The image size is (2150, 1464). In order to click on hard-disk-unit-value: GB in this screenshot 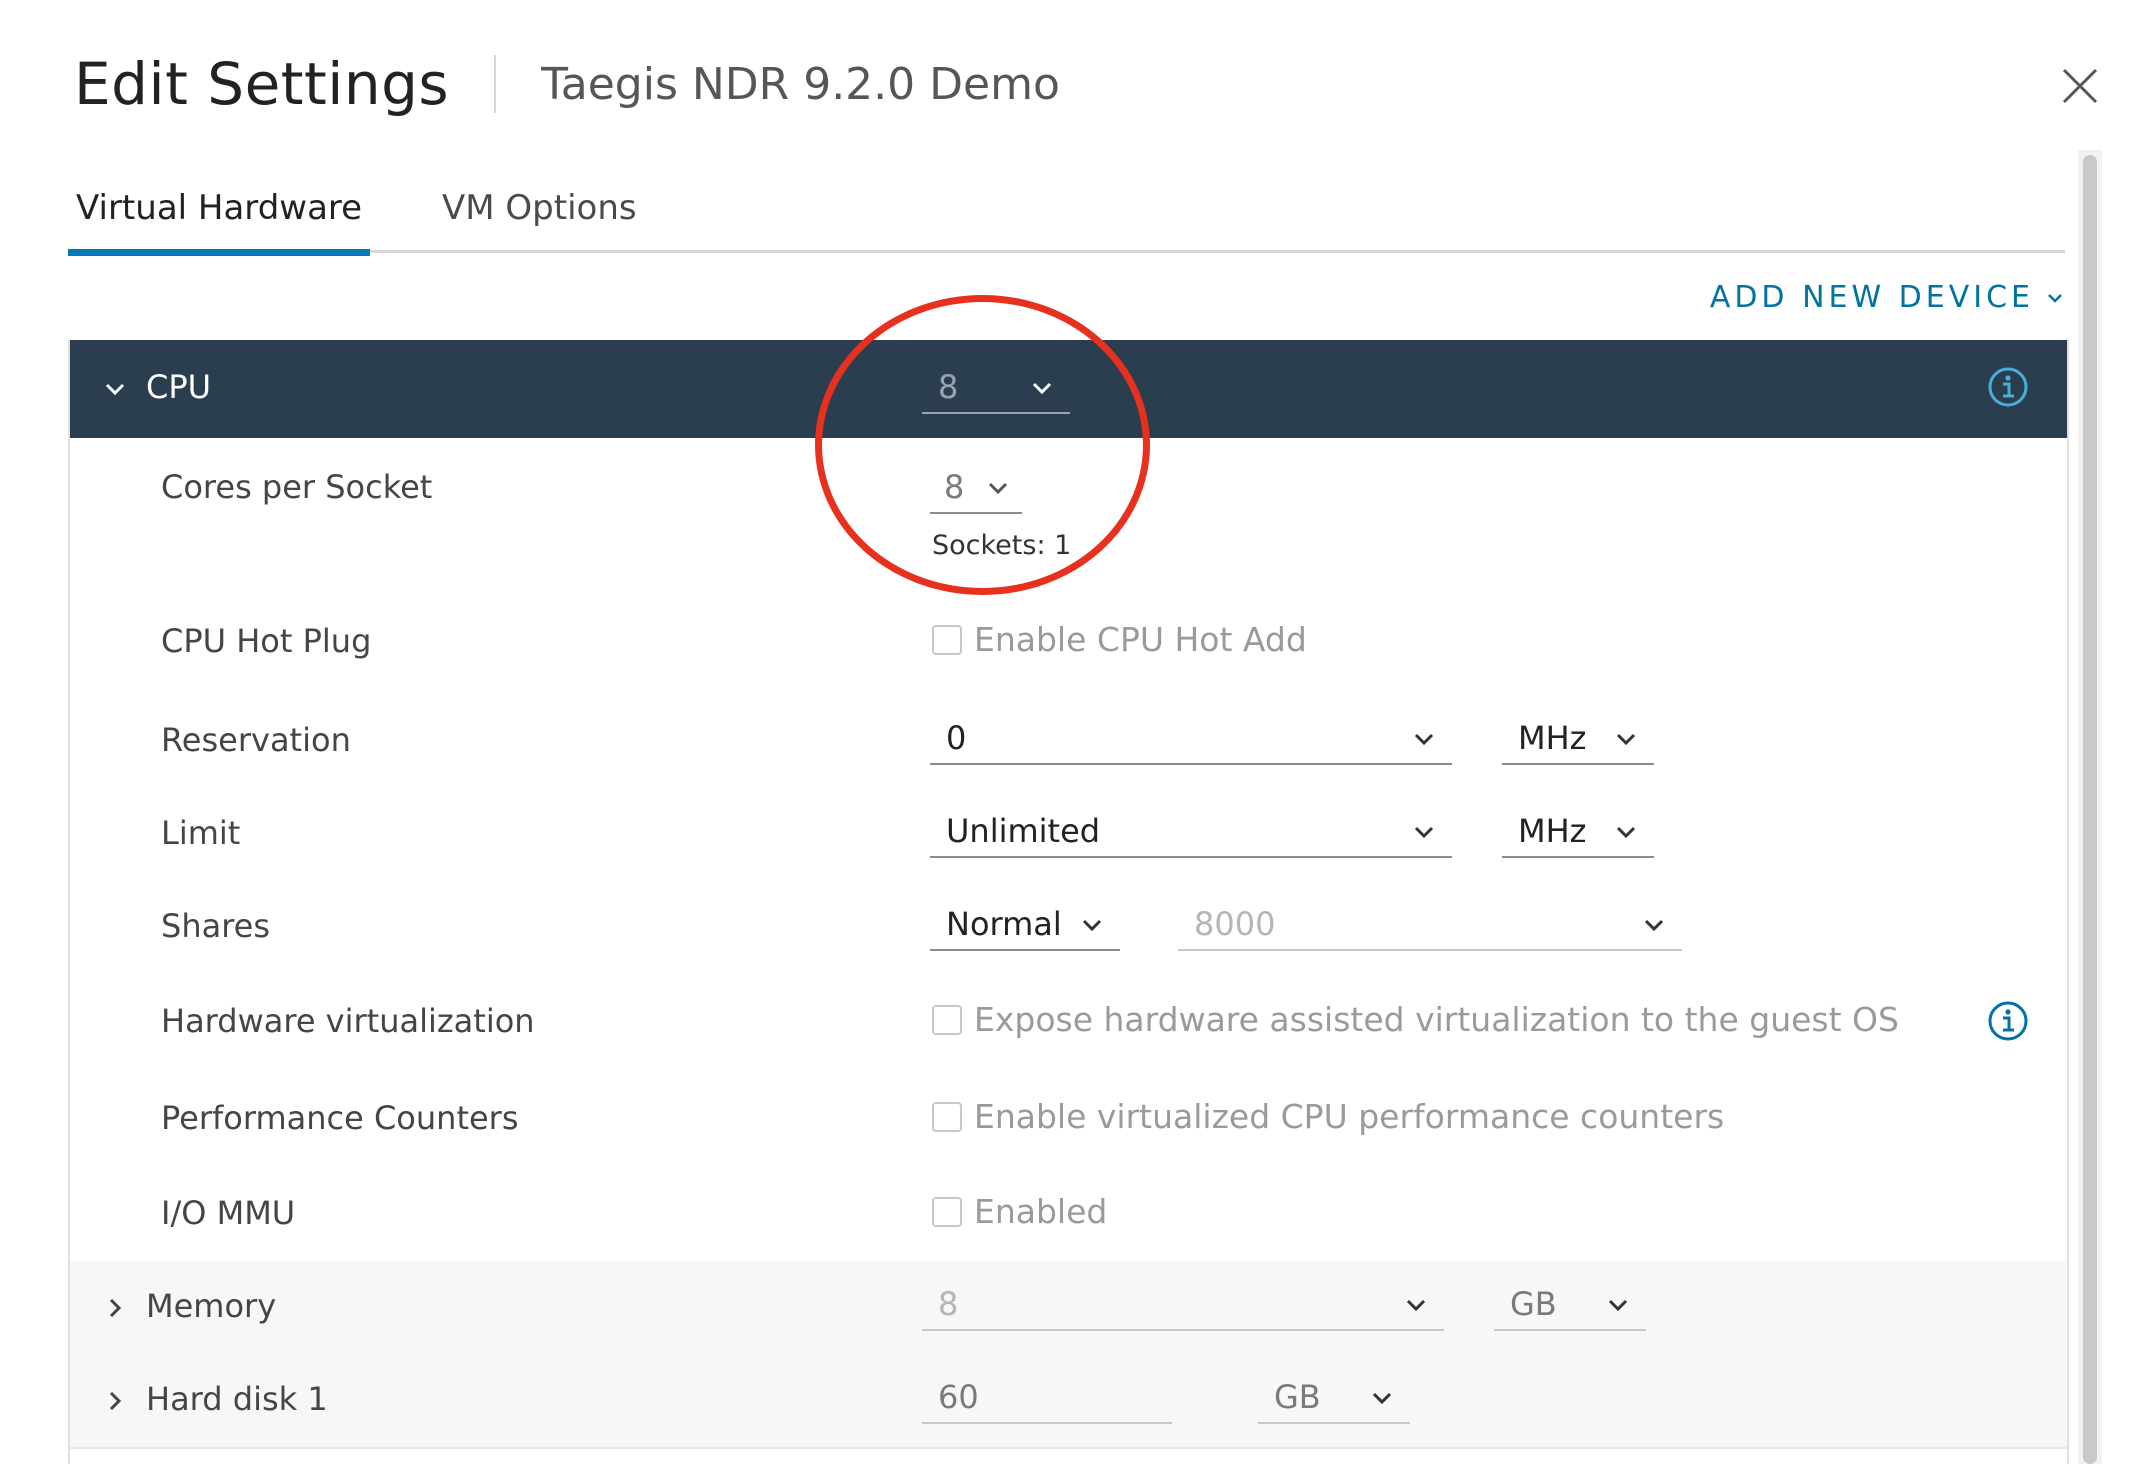, I will do `click(1297, 1397)`.